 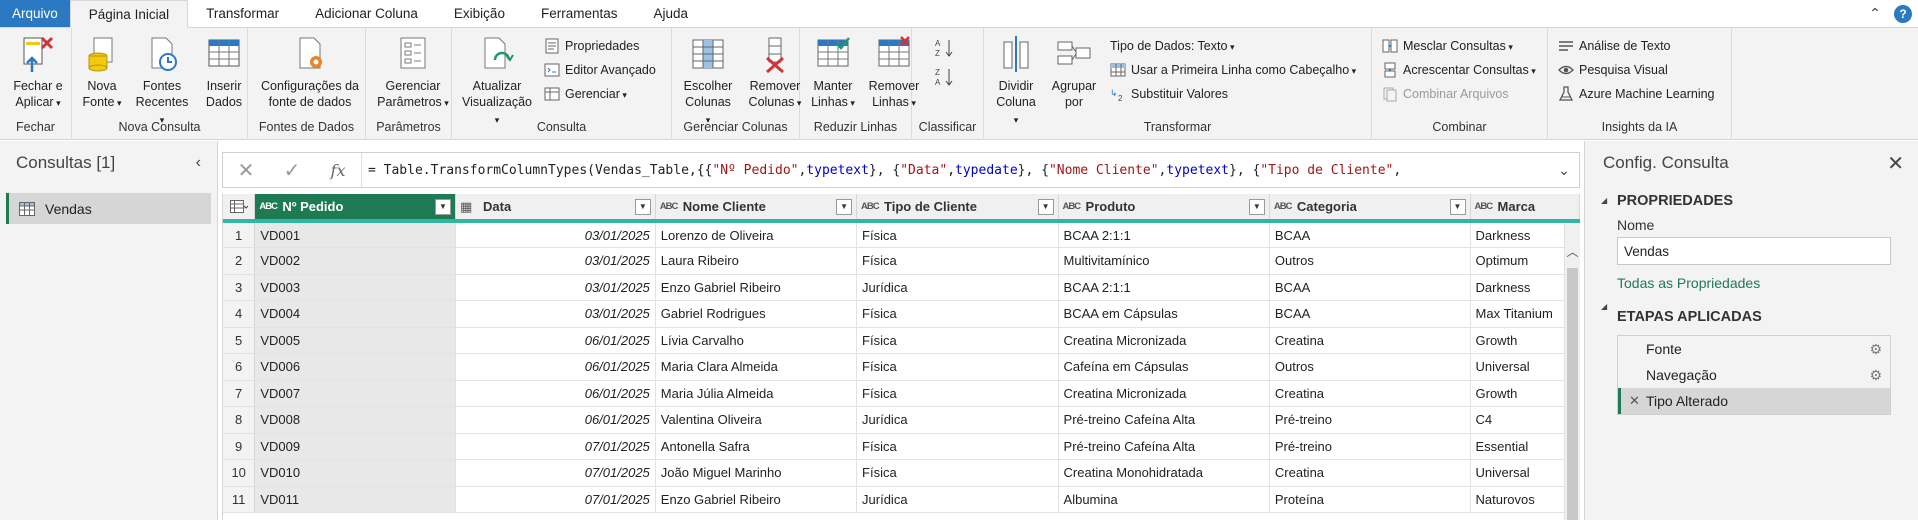 I want to click on row-number: 3, so click(x=239, y=287).